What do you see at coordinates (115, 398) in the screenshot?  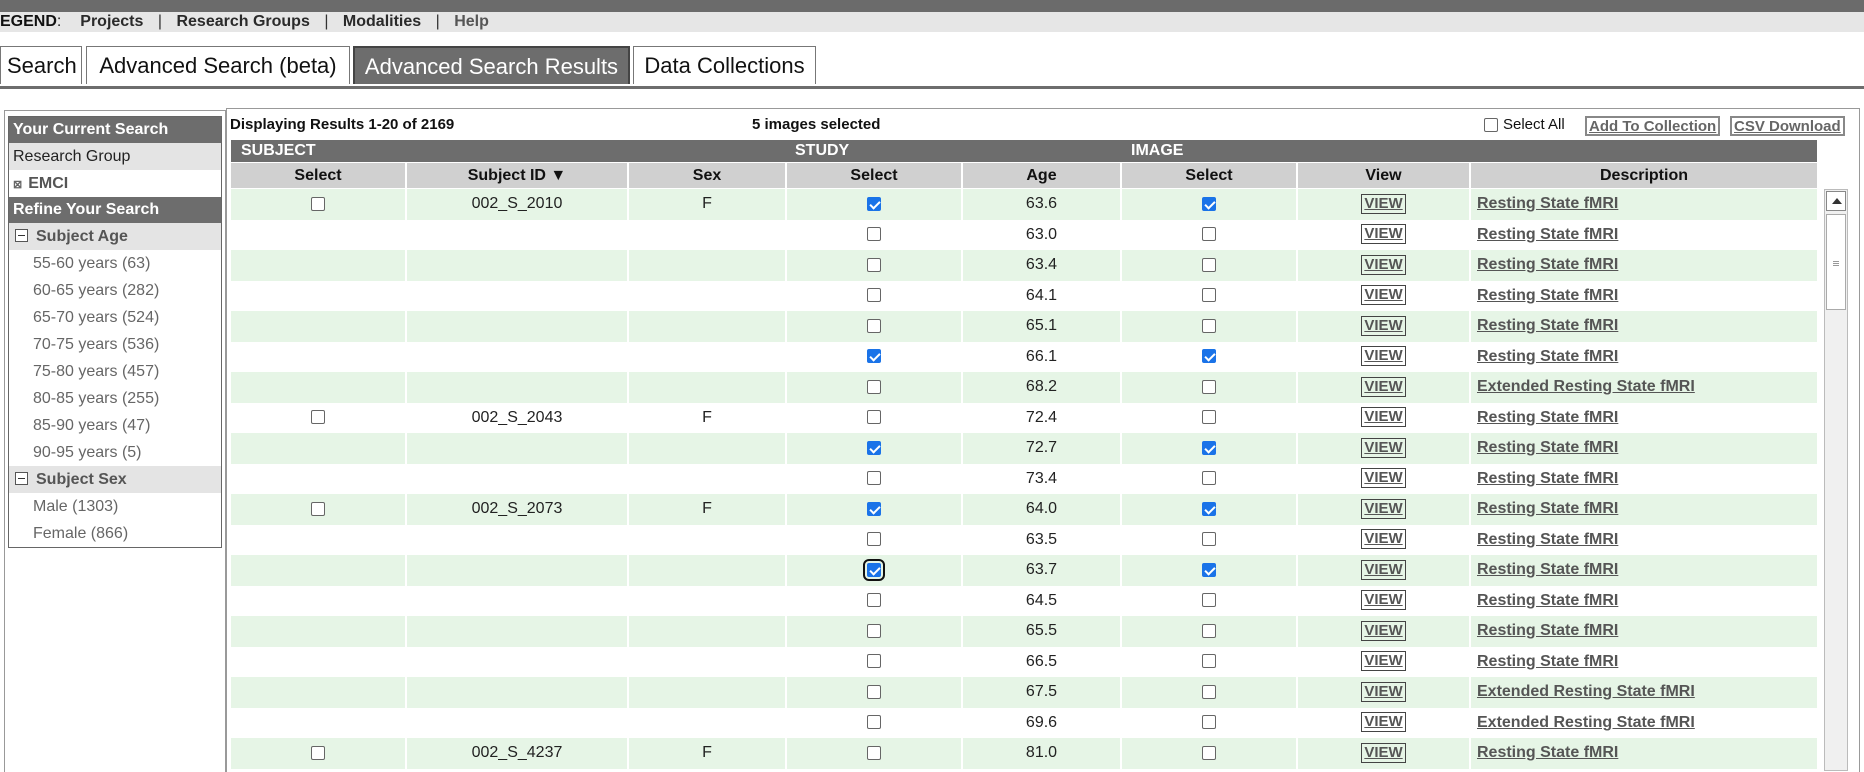 I see `facet-item: 80-85 years (255)` at bounding box center [115, 398].